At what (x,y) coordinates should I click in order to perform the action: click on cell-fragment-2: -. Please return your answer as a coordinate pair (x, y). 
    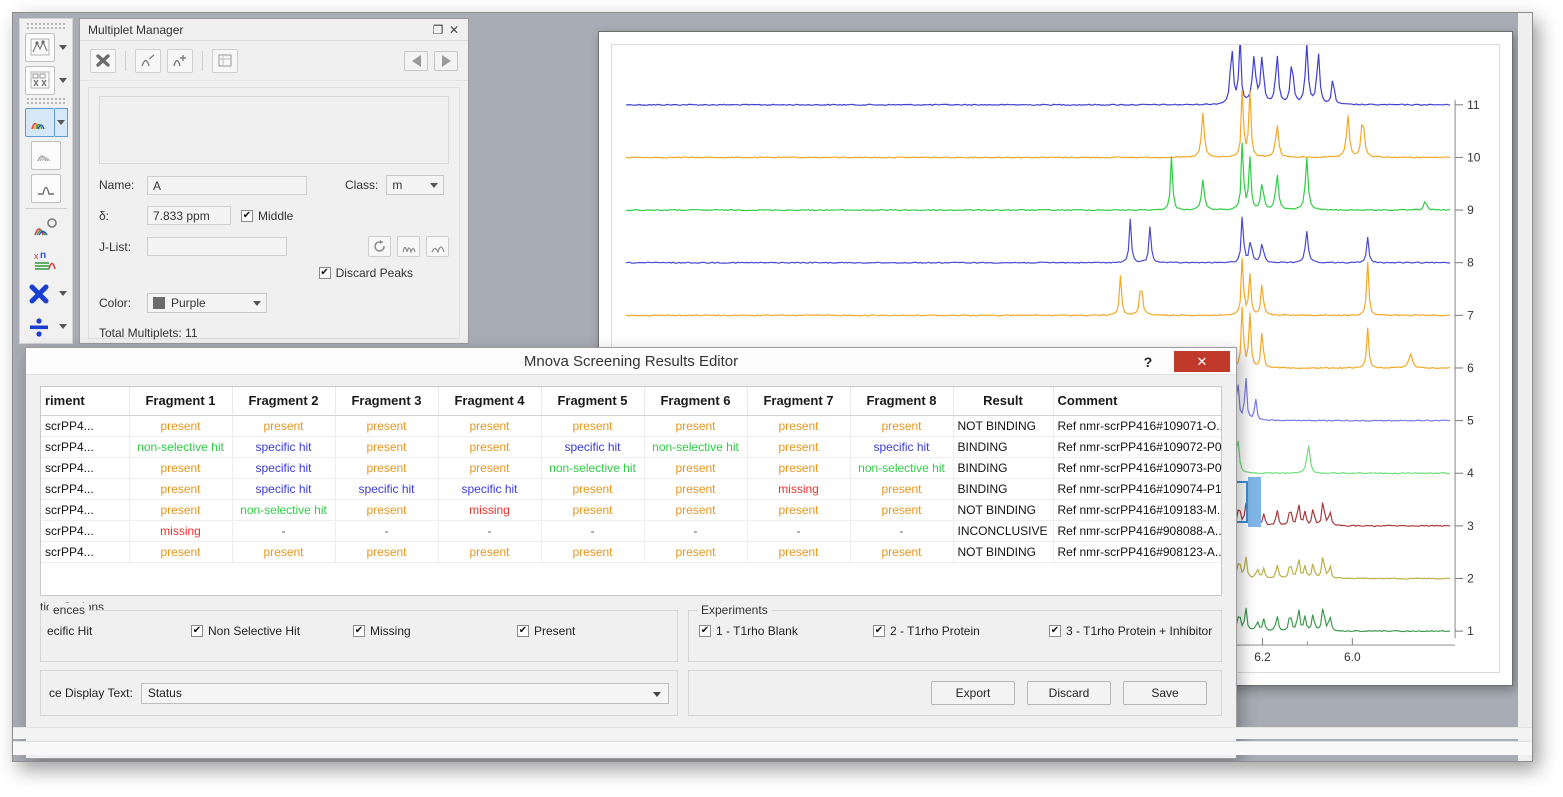
    Looking at the image, I should click on (284, 531).